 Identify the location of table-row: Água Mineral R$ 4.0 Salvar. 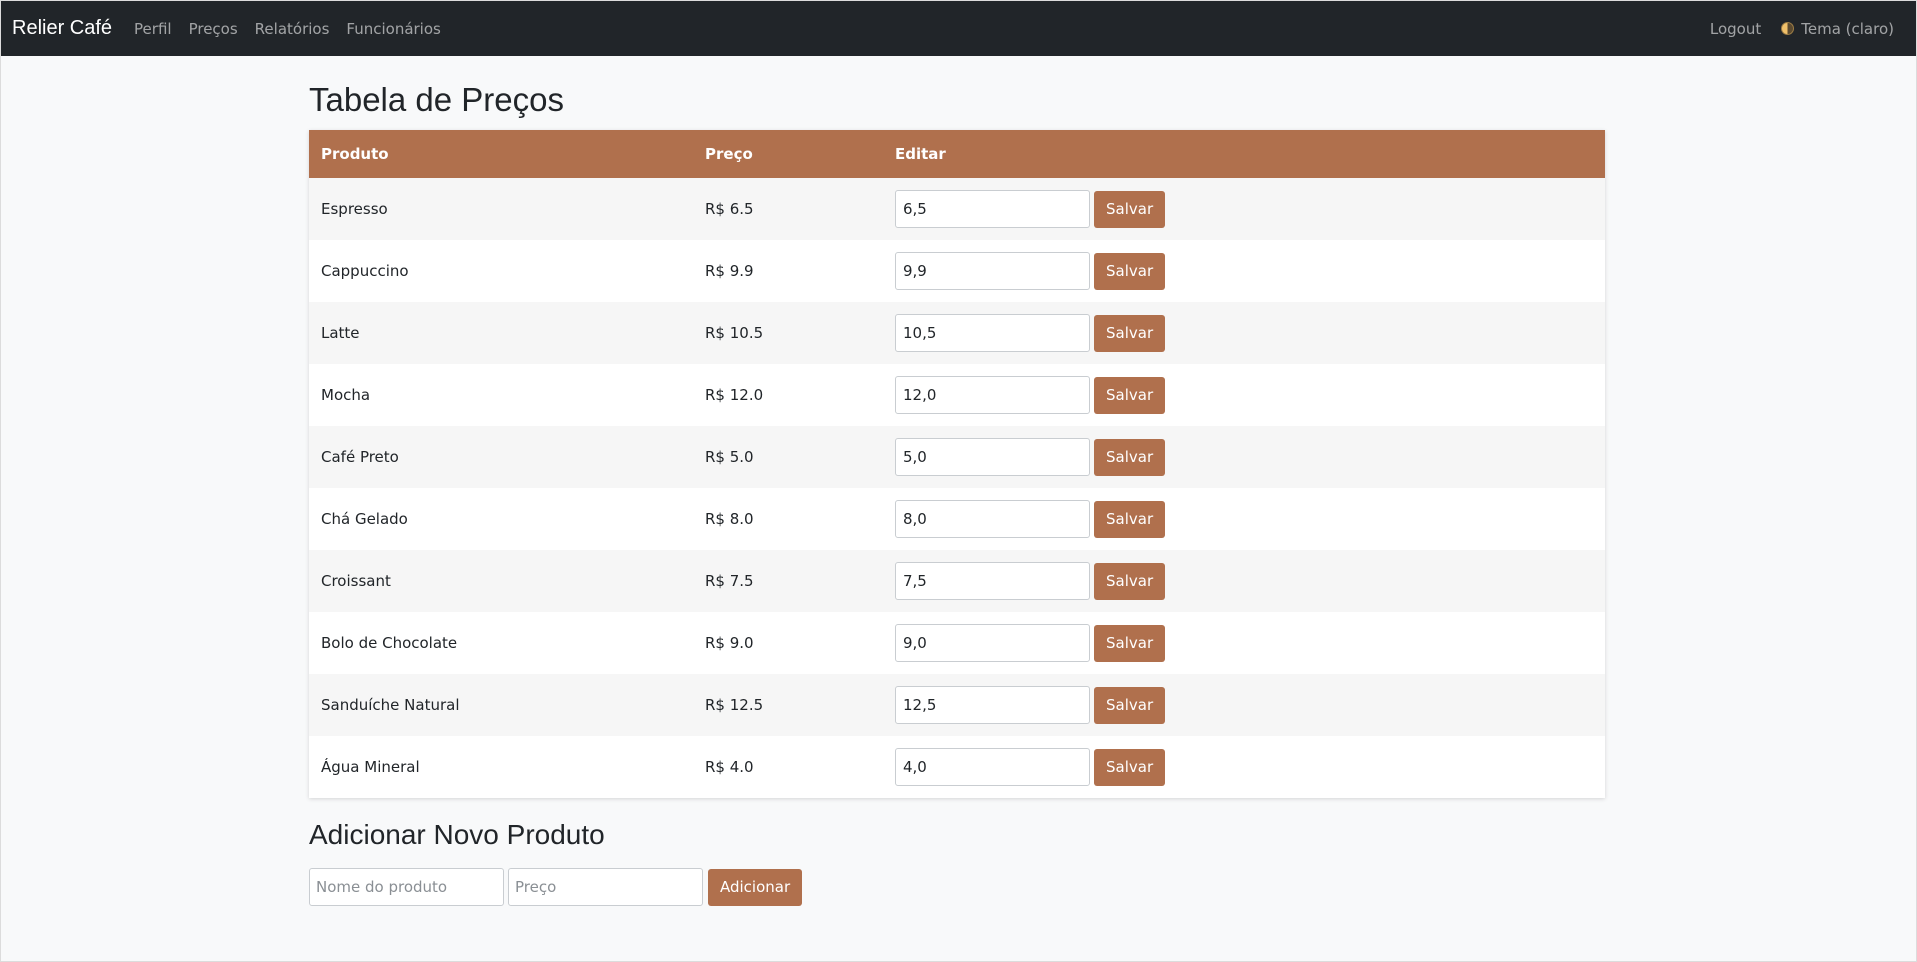
(957, 767).